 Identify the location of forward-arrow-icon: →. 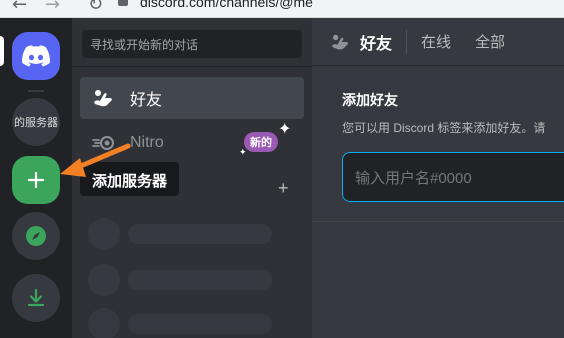
(52, 7).